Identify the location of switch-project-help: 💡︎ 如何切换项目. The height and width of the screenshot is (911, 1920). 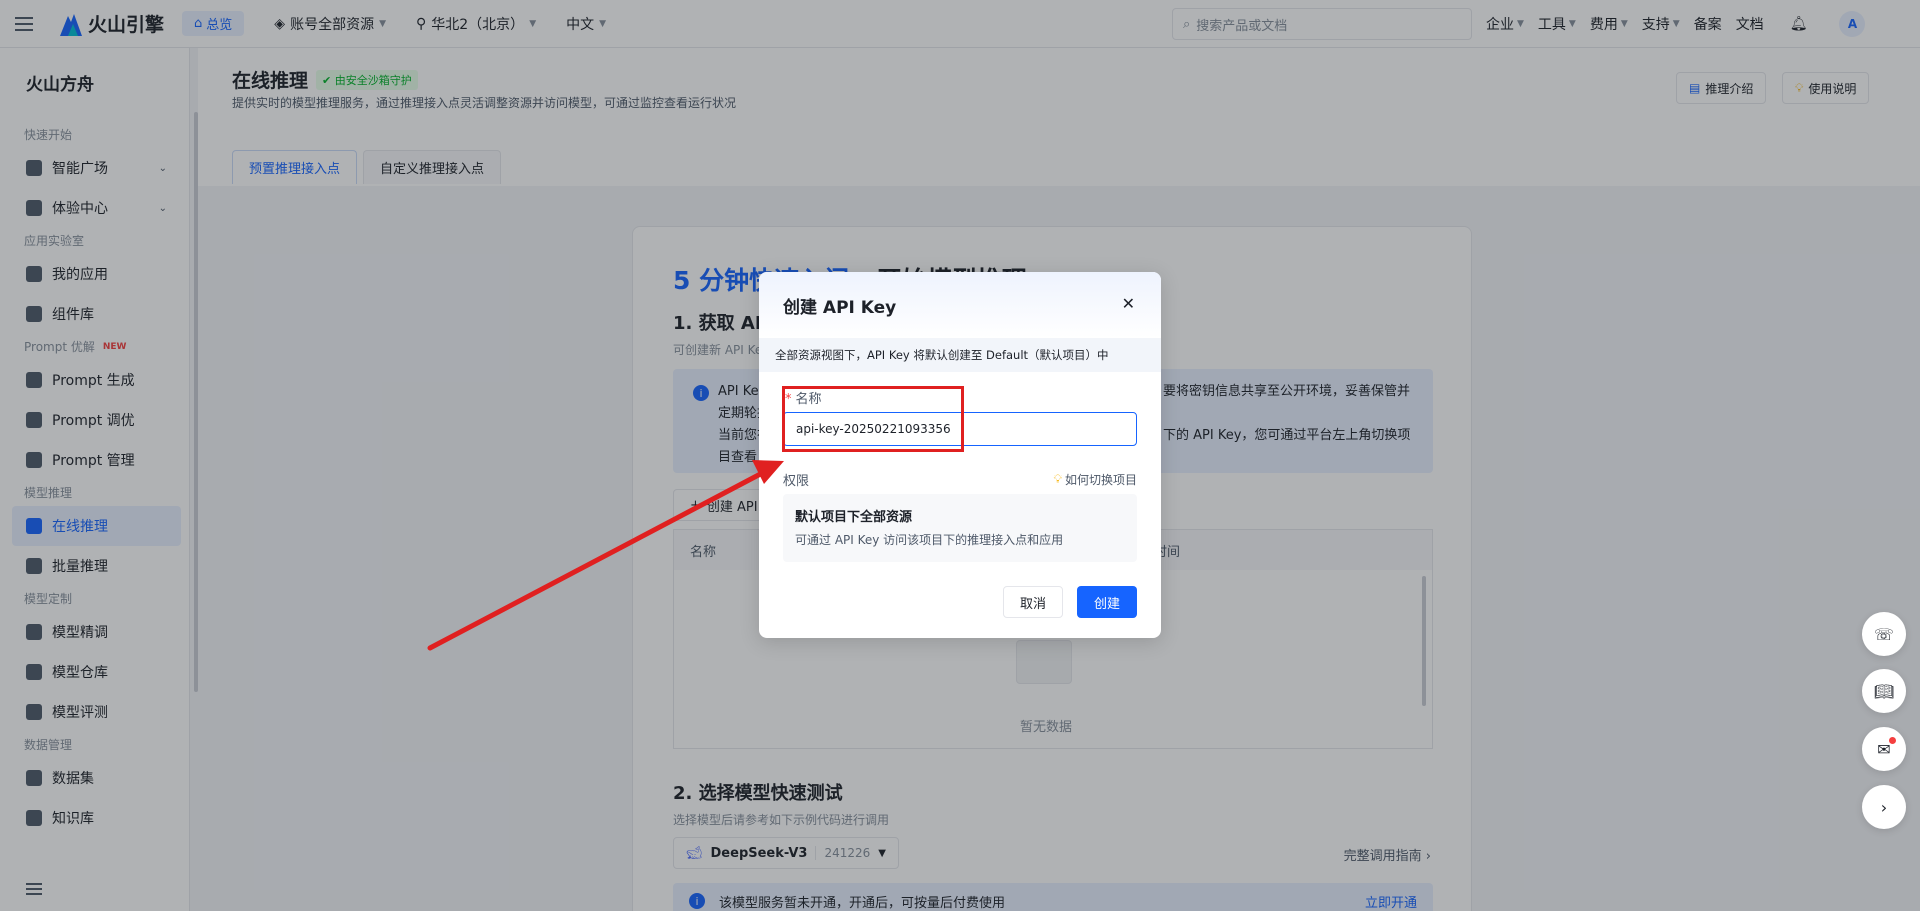
(1095, 479).